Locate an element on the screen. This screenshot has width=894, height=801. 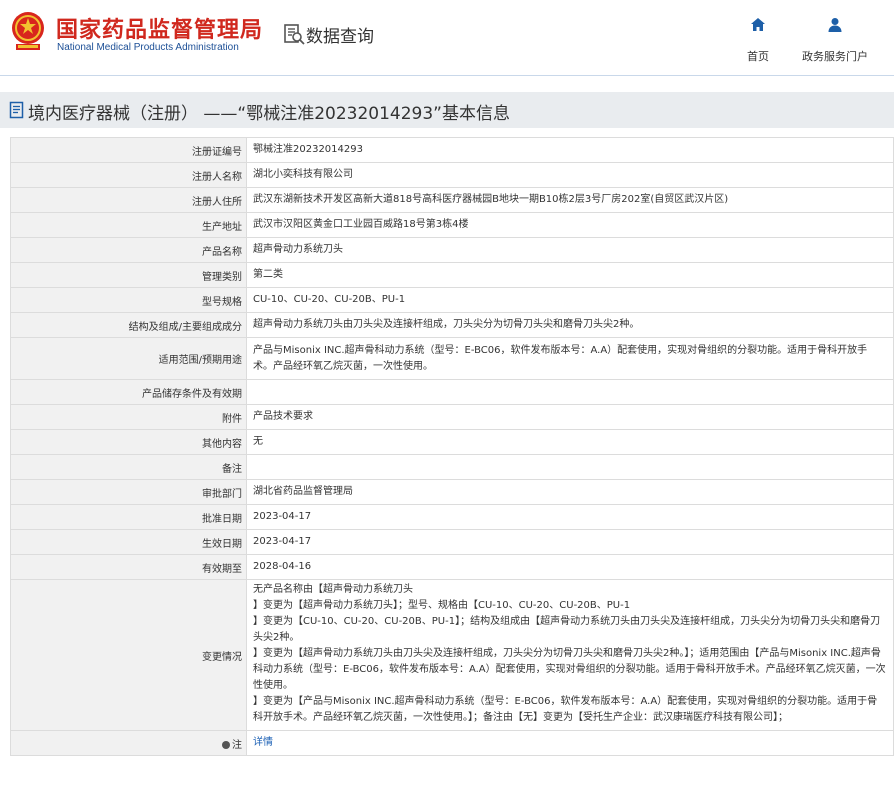
table-row: 生效日期 2023-04-17 is located at coordinates (452, 542).